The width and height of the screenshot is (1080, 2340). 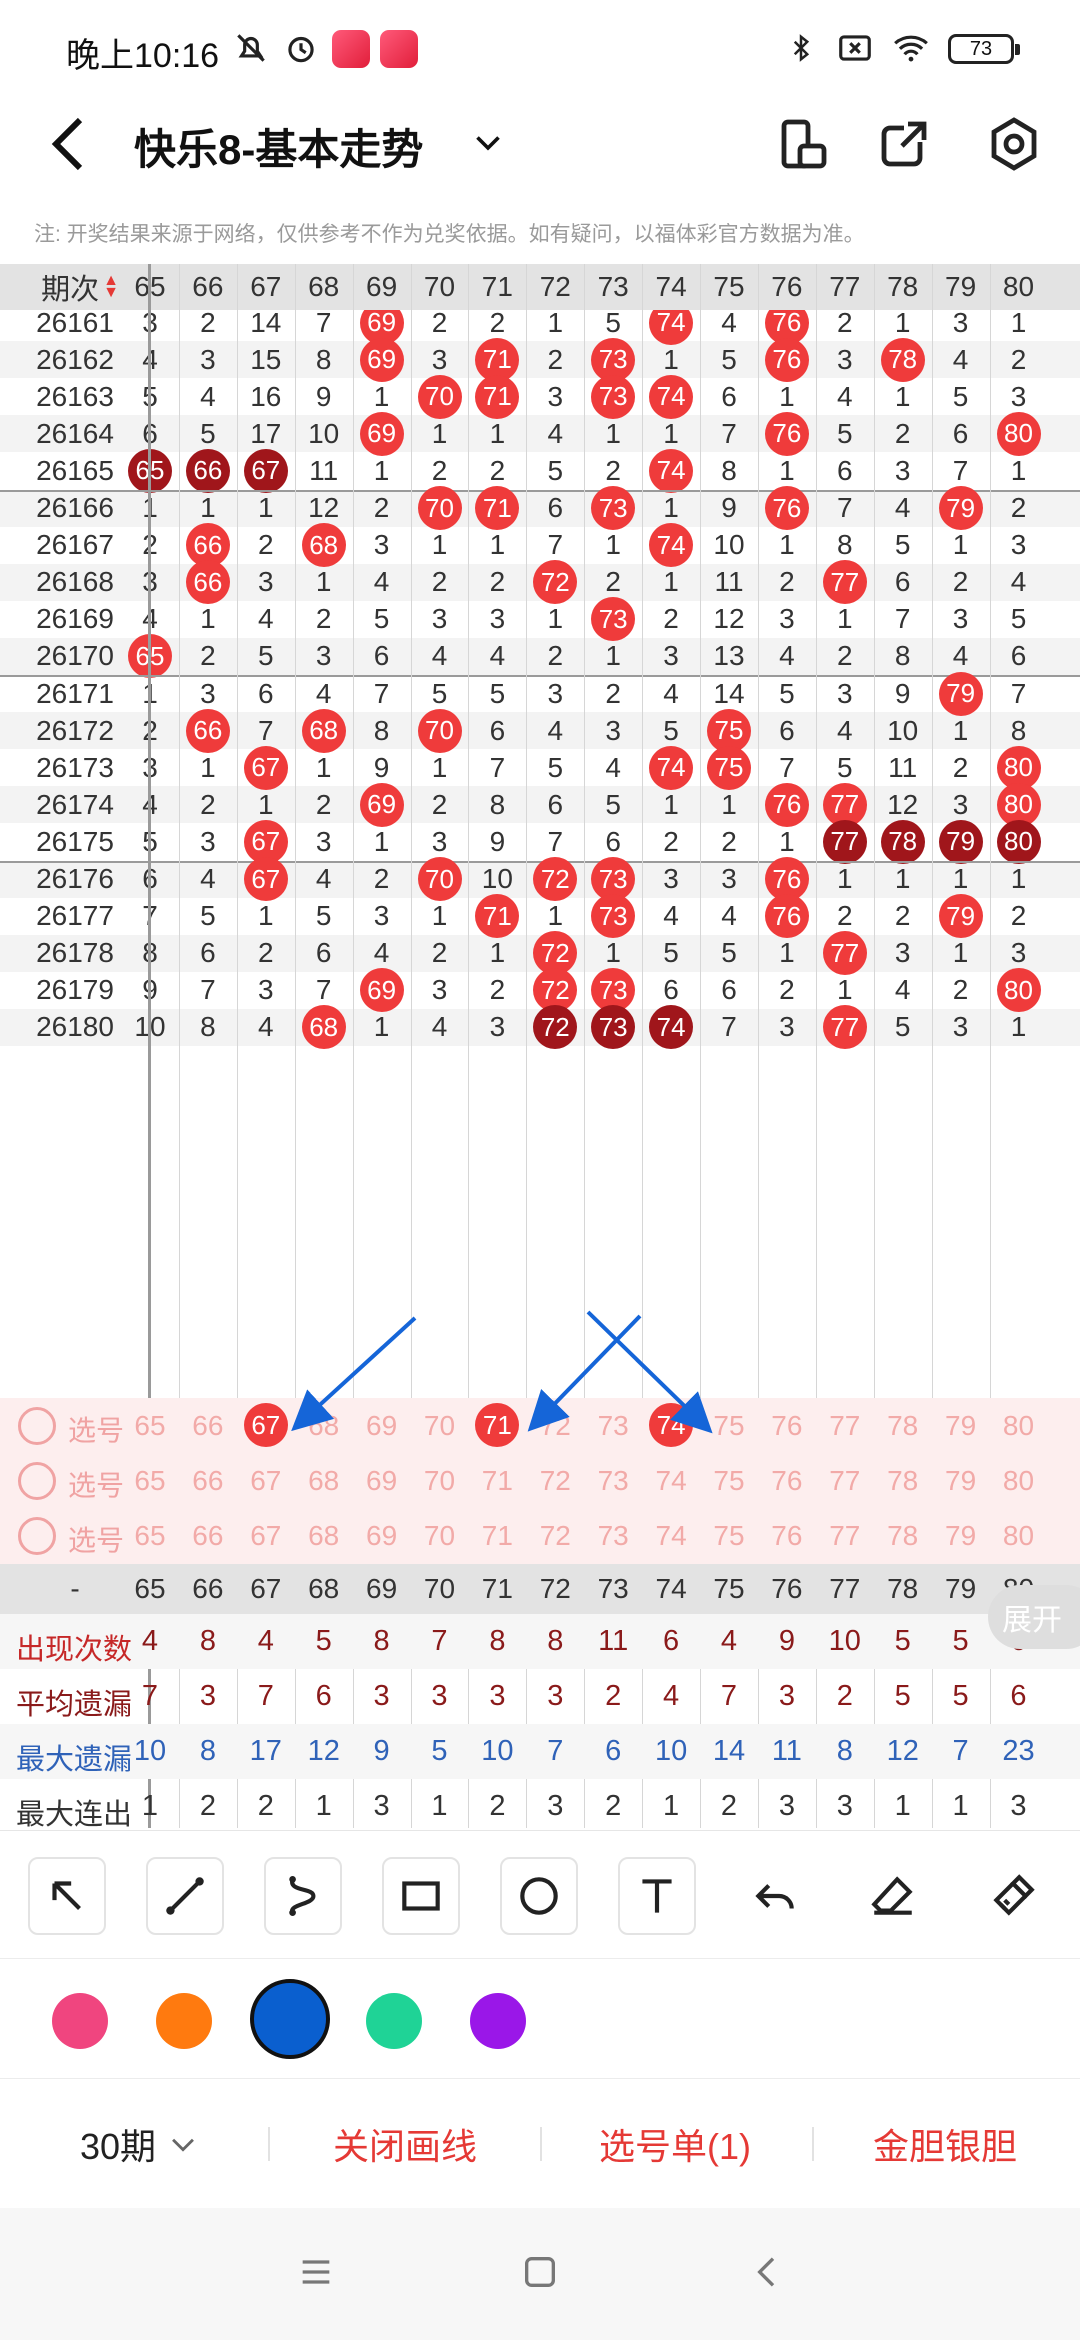 What do you see at coordinates (945, 2144) in the screenshot?
I see `gold-silver-button: 金胆银胆` at bounding box center [945, 2144].